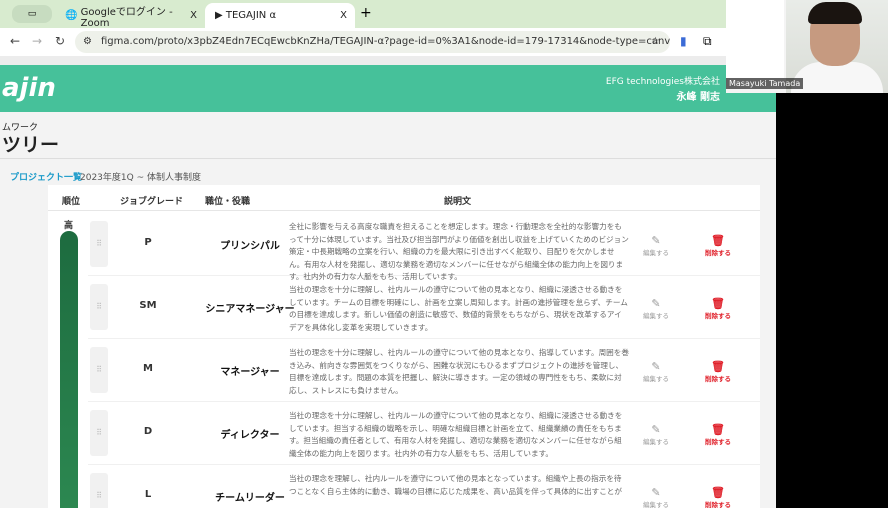  I want to click on rank-gradient-bar, so click(69, 369).